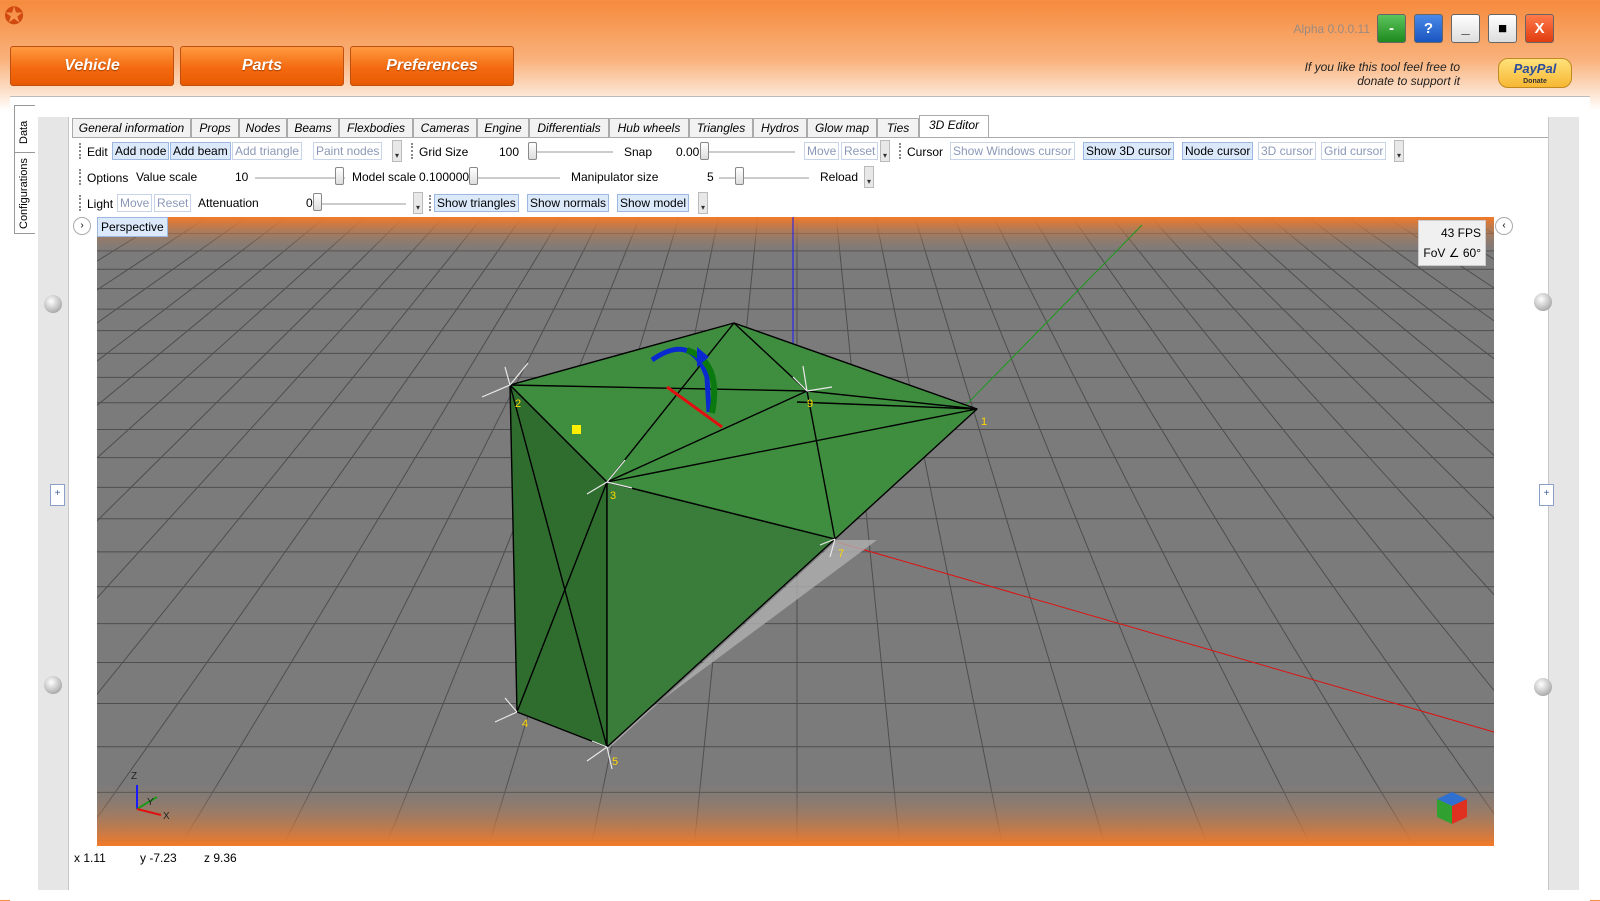 This screenshot has height=901, width=1600. What do you see at coordinates (376, 127) in the screenshot?
I see `tab-flexbodies: Flexbodies` at bounding box center [376, 127].